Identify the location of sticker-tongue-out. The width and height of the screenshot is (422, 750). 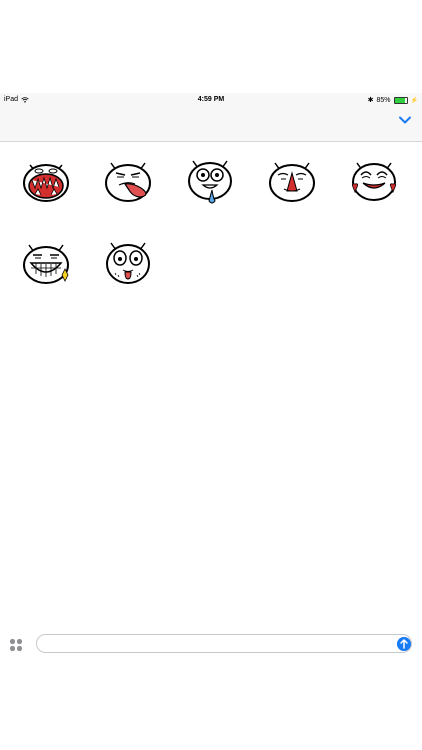
(128, 182).